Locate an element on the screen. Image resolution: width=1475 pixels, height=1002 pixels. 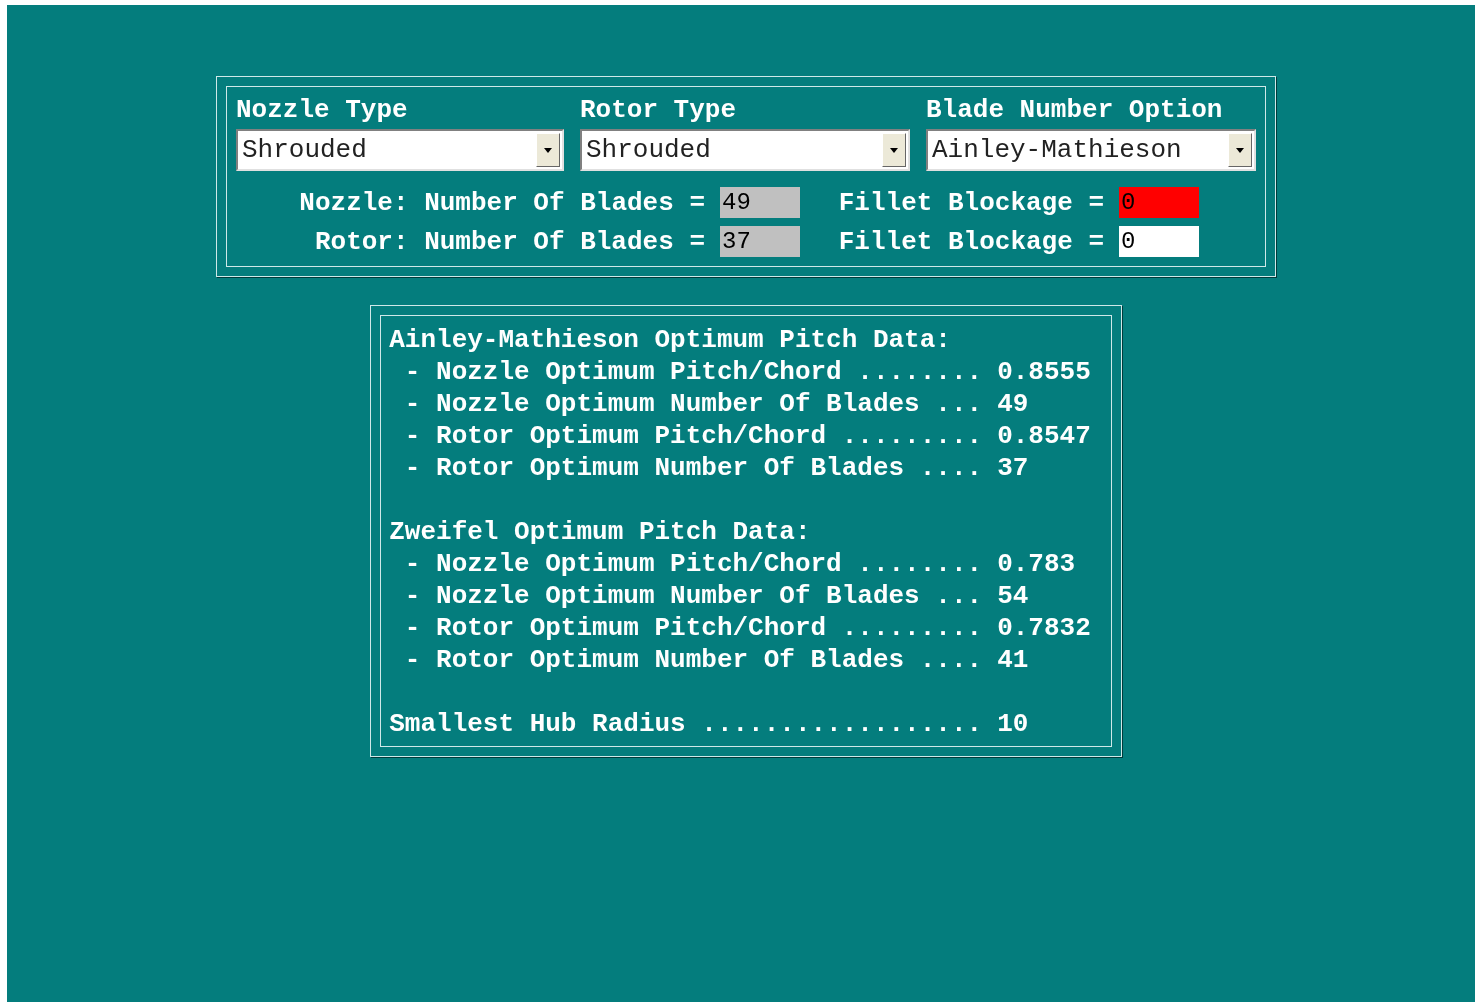
dropdown-label: Blade Number Option is located at coordinates (1074, 110).